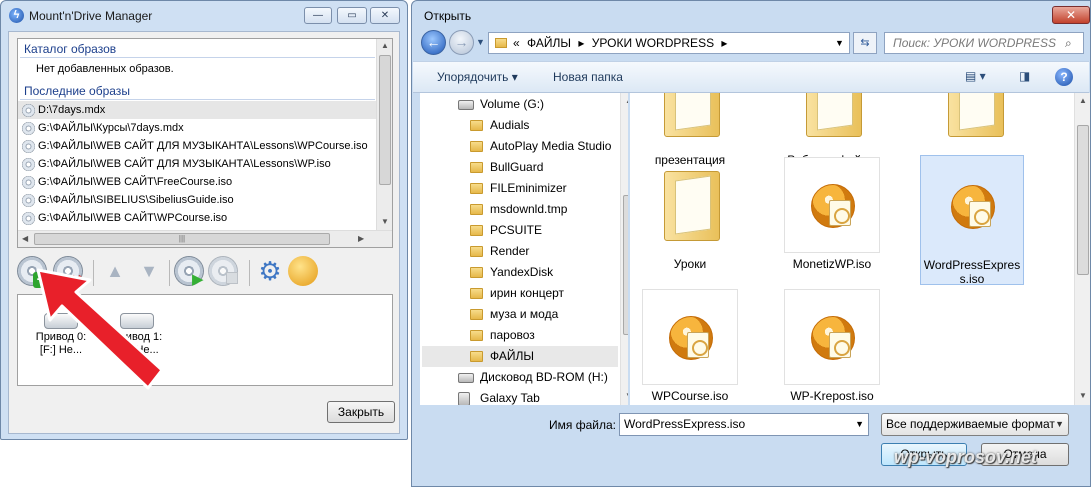 This screenshot has width=1091, height=487. Describe the element at coordinates (832, 264) in the screenshot. I see `file-item-label: MonetizWP.iso` at that location.